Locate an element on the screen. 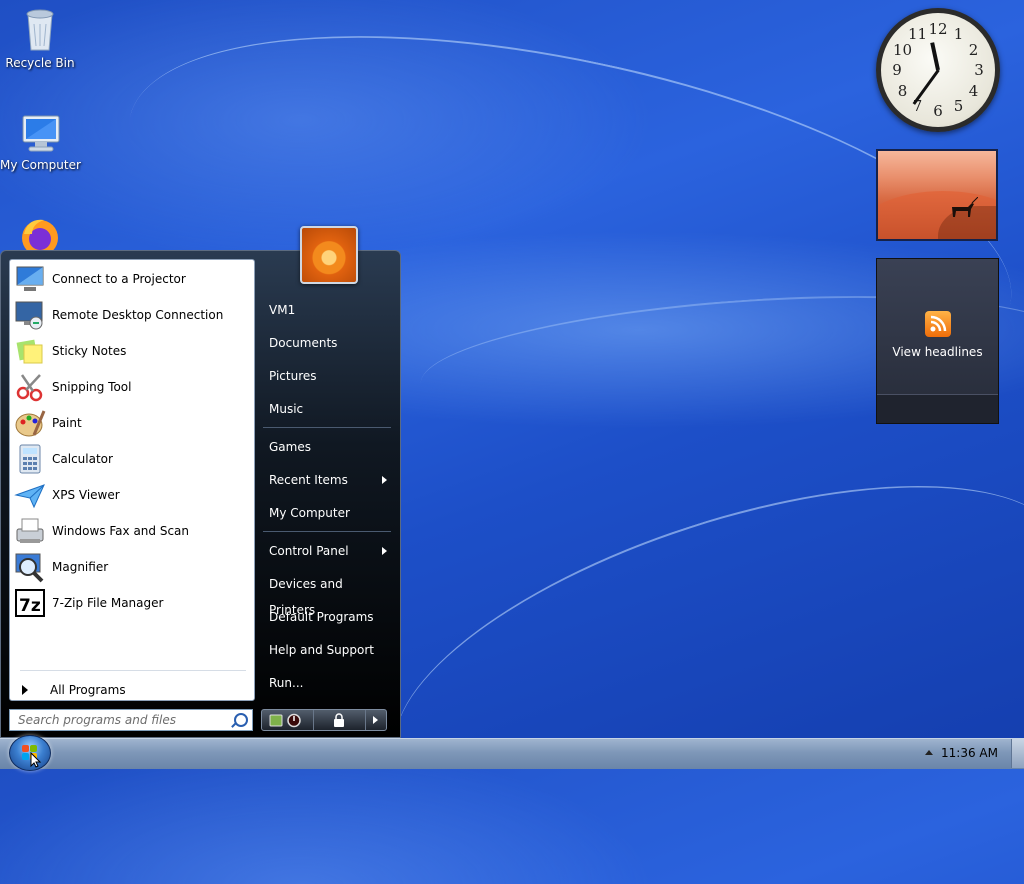 Image resolution: width=1024 pixels, height=884 pixels. gadget-footer-band is located at coordinates (937, 408).